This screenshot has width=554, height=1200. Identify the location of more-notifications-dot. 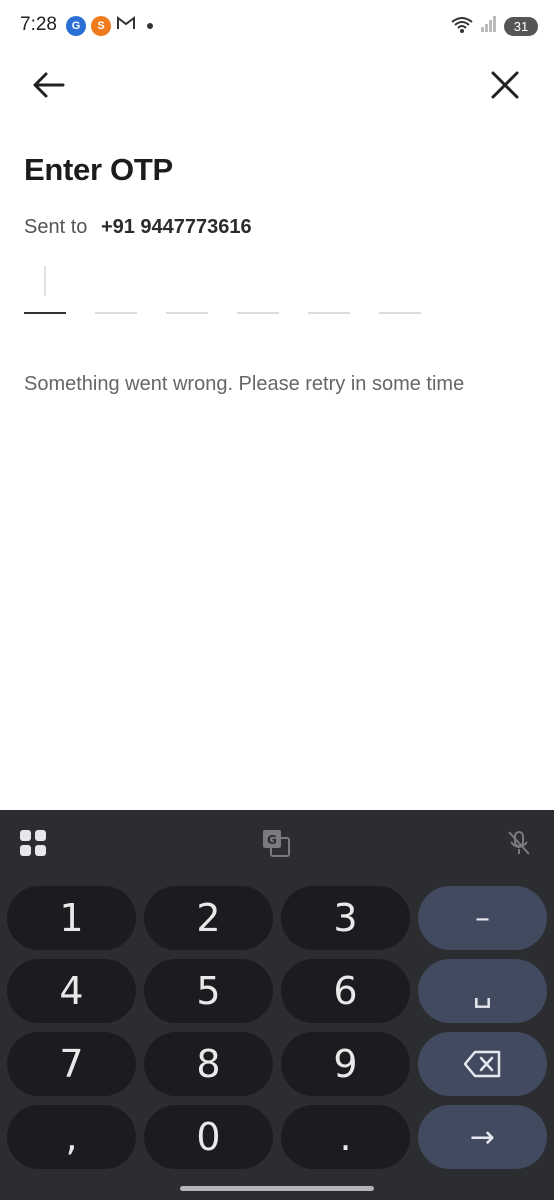
(150, 25).